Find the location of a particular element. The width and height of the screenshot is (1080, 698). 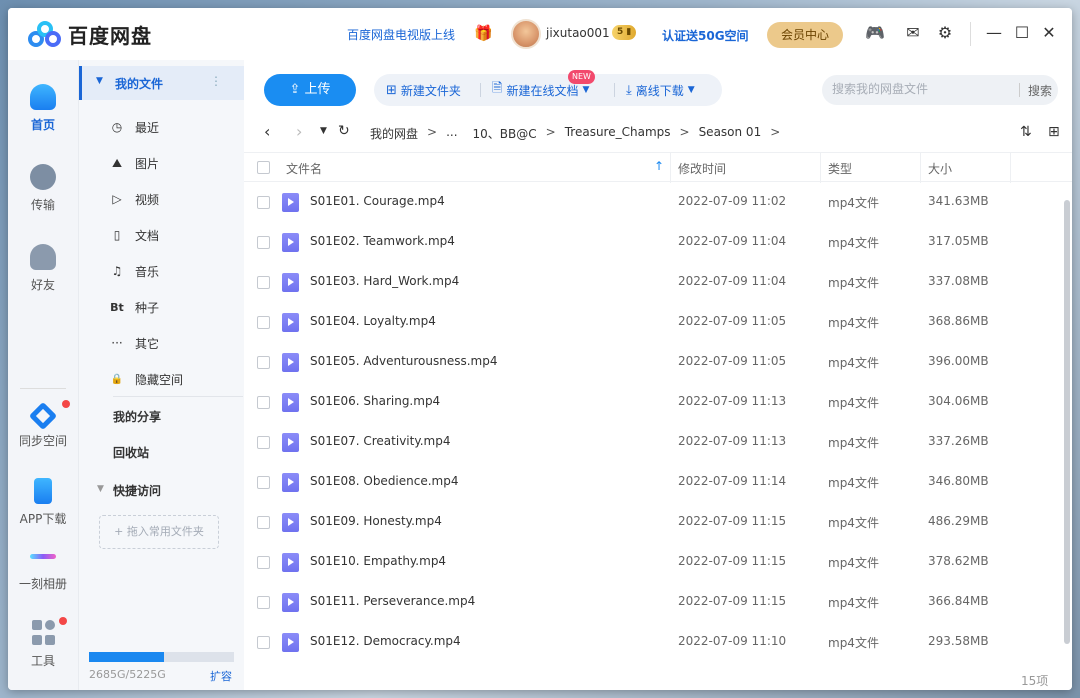

rail-item-transfer: 传输 is located at coordinates (43, 188).